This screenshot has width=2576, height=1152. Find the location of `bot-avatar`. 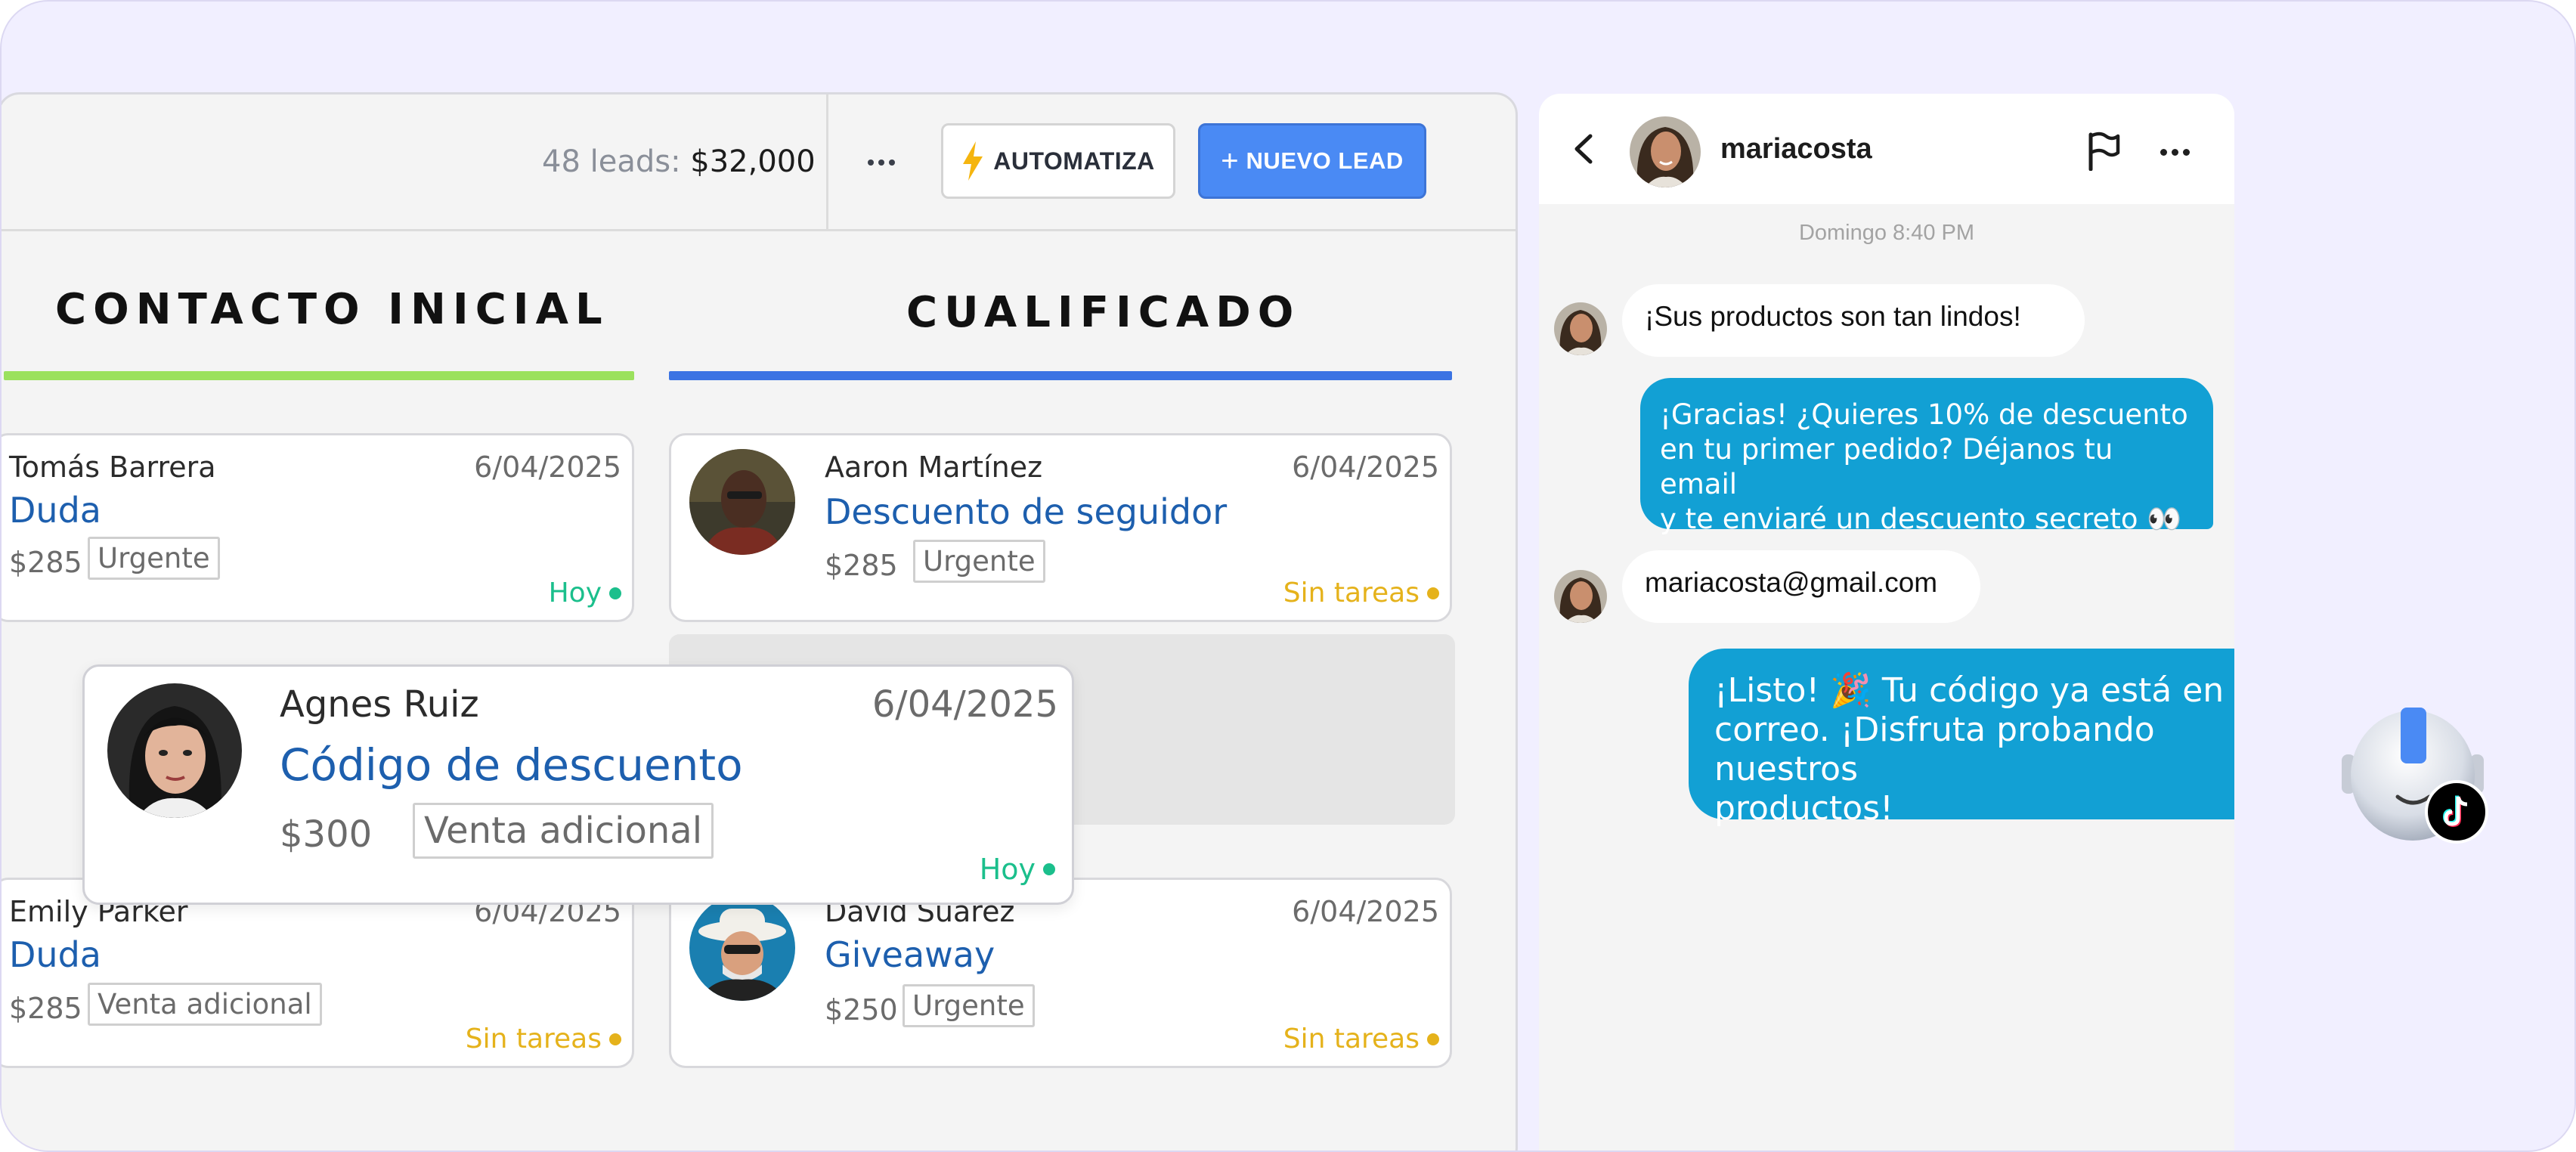

bot-avatar is located at coordinates (2416, 773).